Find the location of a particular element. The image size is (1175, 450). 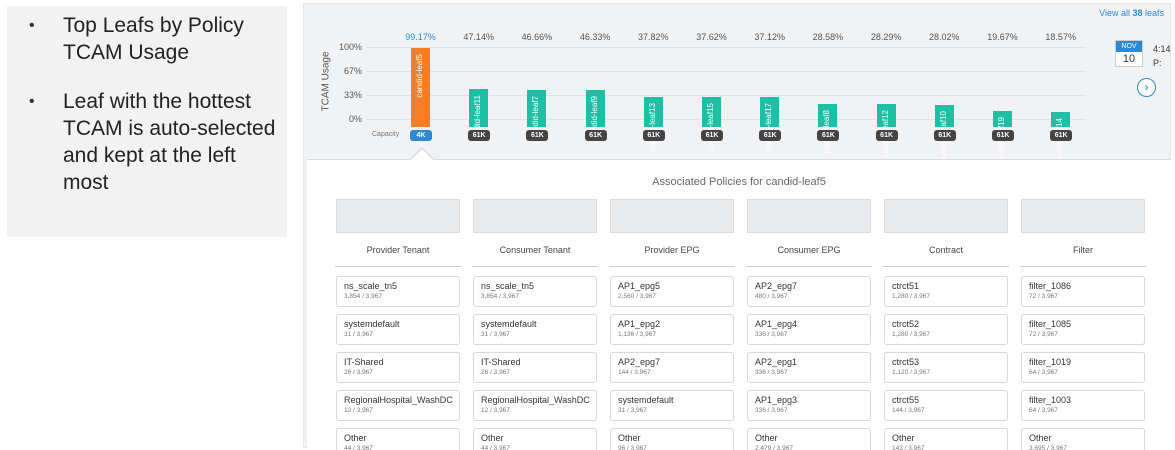

bullet-text: Top Leafs by Policy TCAM Usage is located at coordinates (153, 39).